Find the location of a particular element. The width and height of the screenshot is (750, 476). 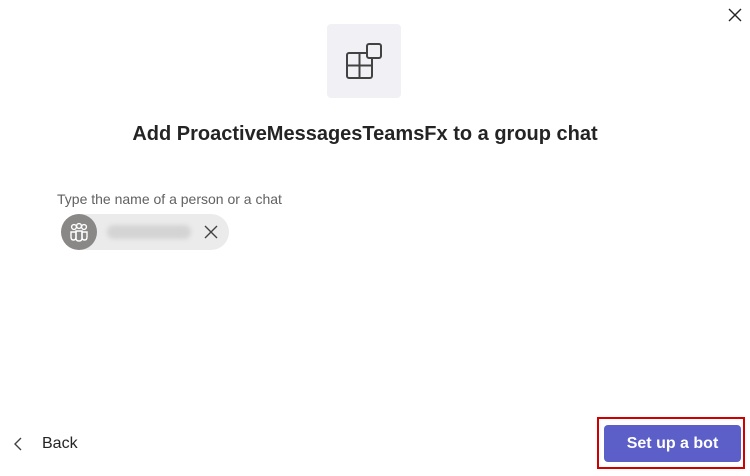

apps-icon is located at coordinates (364, 61).